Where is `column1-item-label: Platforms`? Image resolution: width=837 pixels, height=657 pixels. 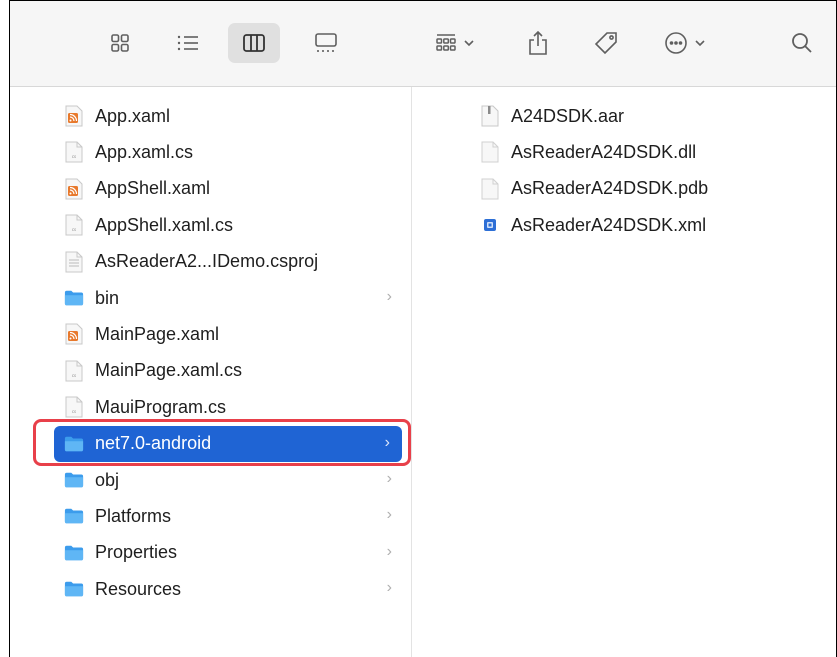
column1-item-label: Platforms is located at coordinates (133, 515).